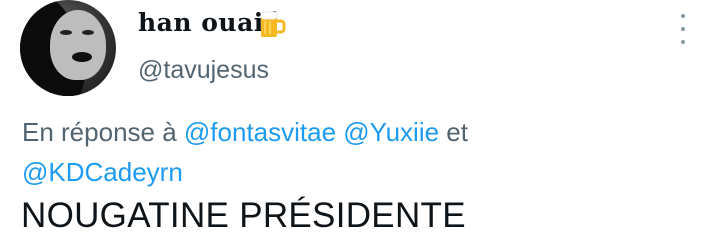 This screenshot has width=720, height=240. Describe the element at coordinates (82, 57) in the screenshot. I see `avatar-lips` at that location.